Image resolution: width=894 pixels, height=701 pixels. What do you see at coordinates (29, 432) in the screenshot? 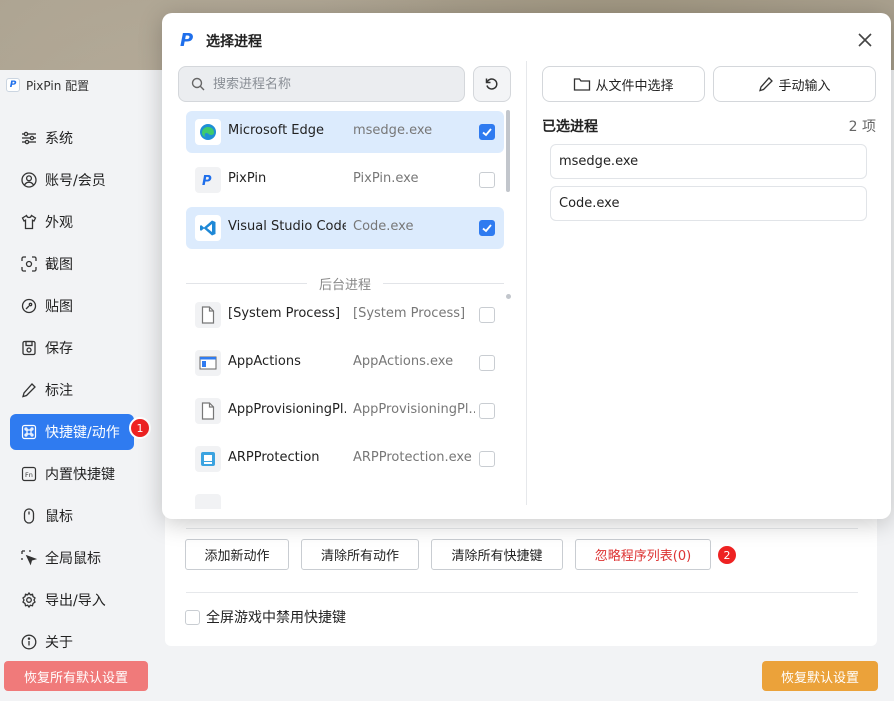
I see `command-icon` at bounding box center [29, 432].